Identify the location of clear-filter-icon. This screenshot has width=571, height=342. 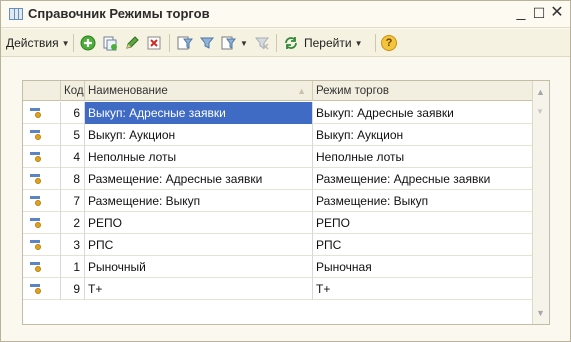
(262, 43).